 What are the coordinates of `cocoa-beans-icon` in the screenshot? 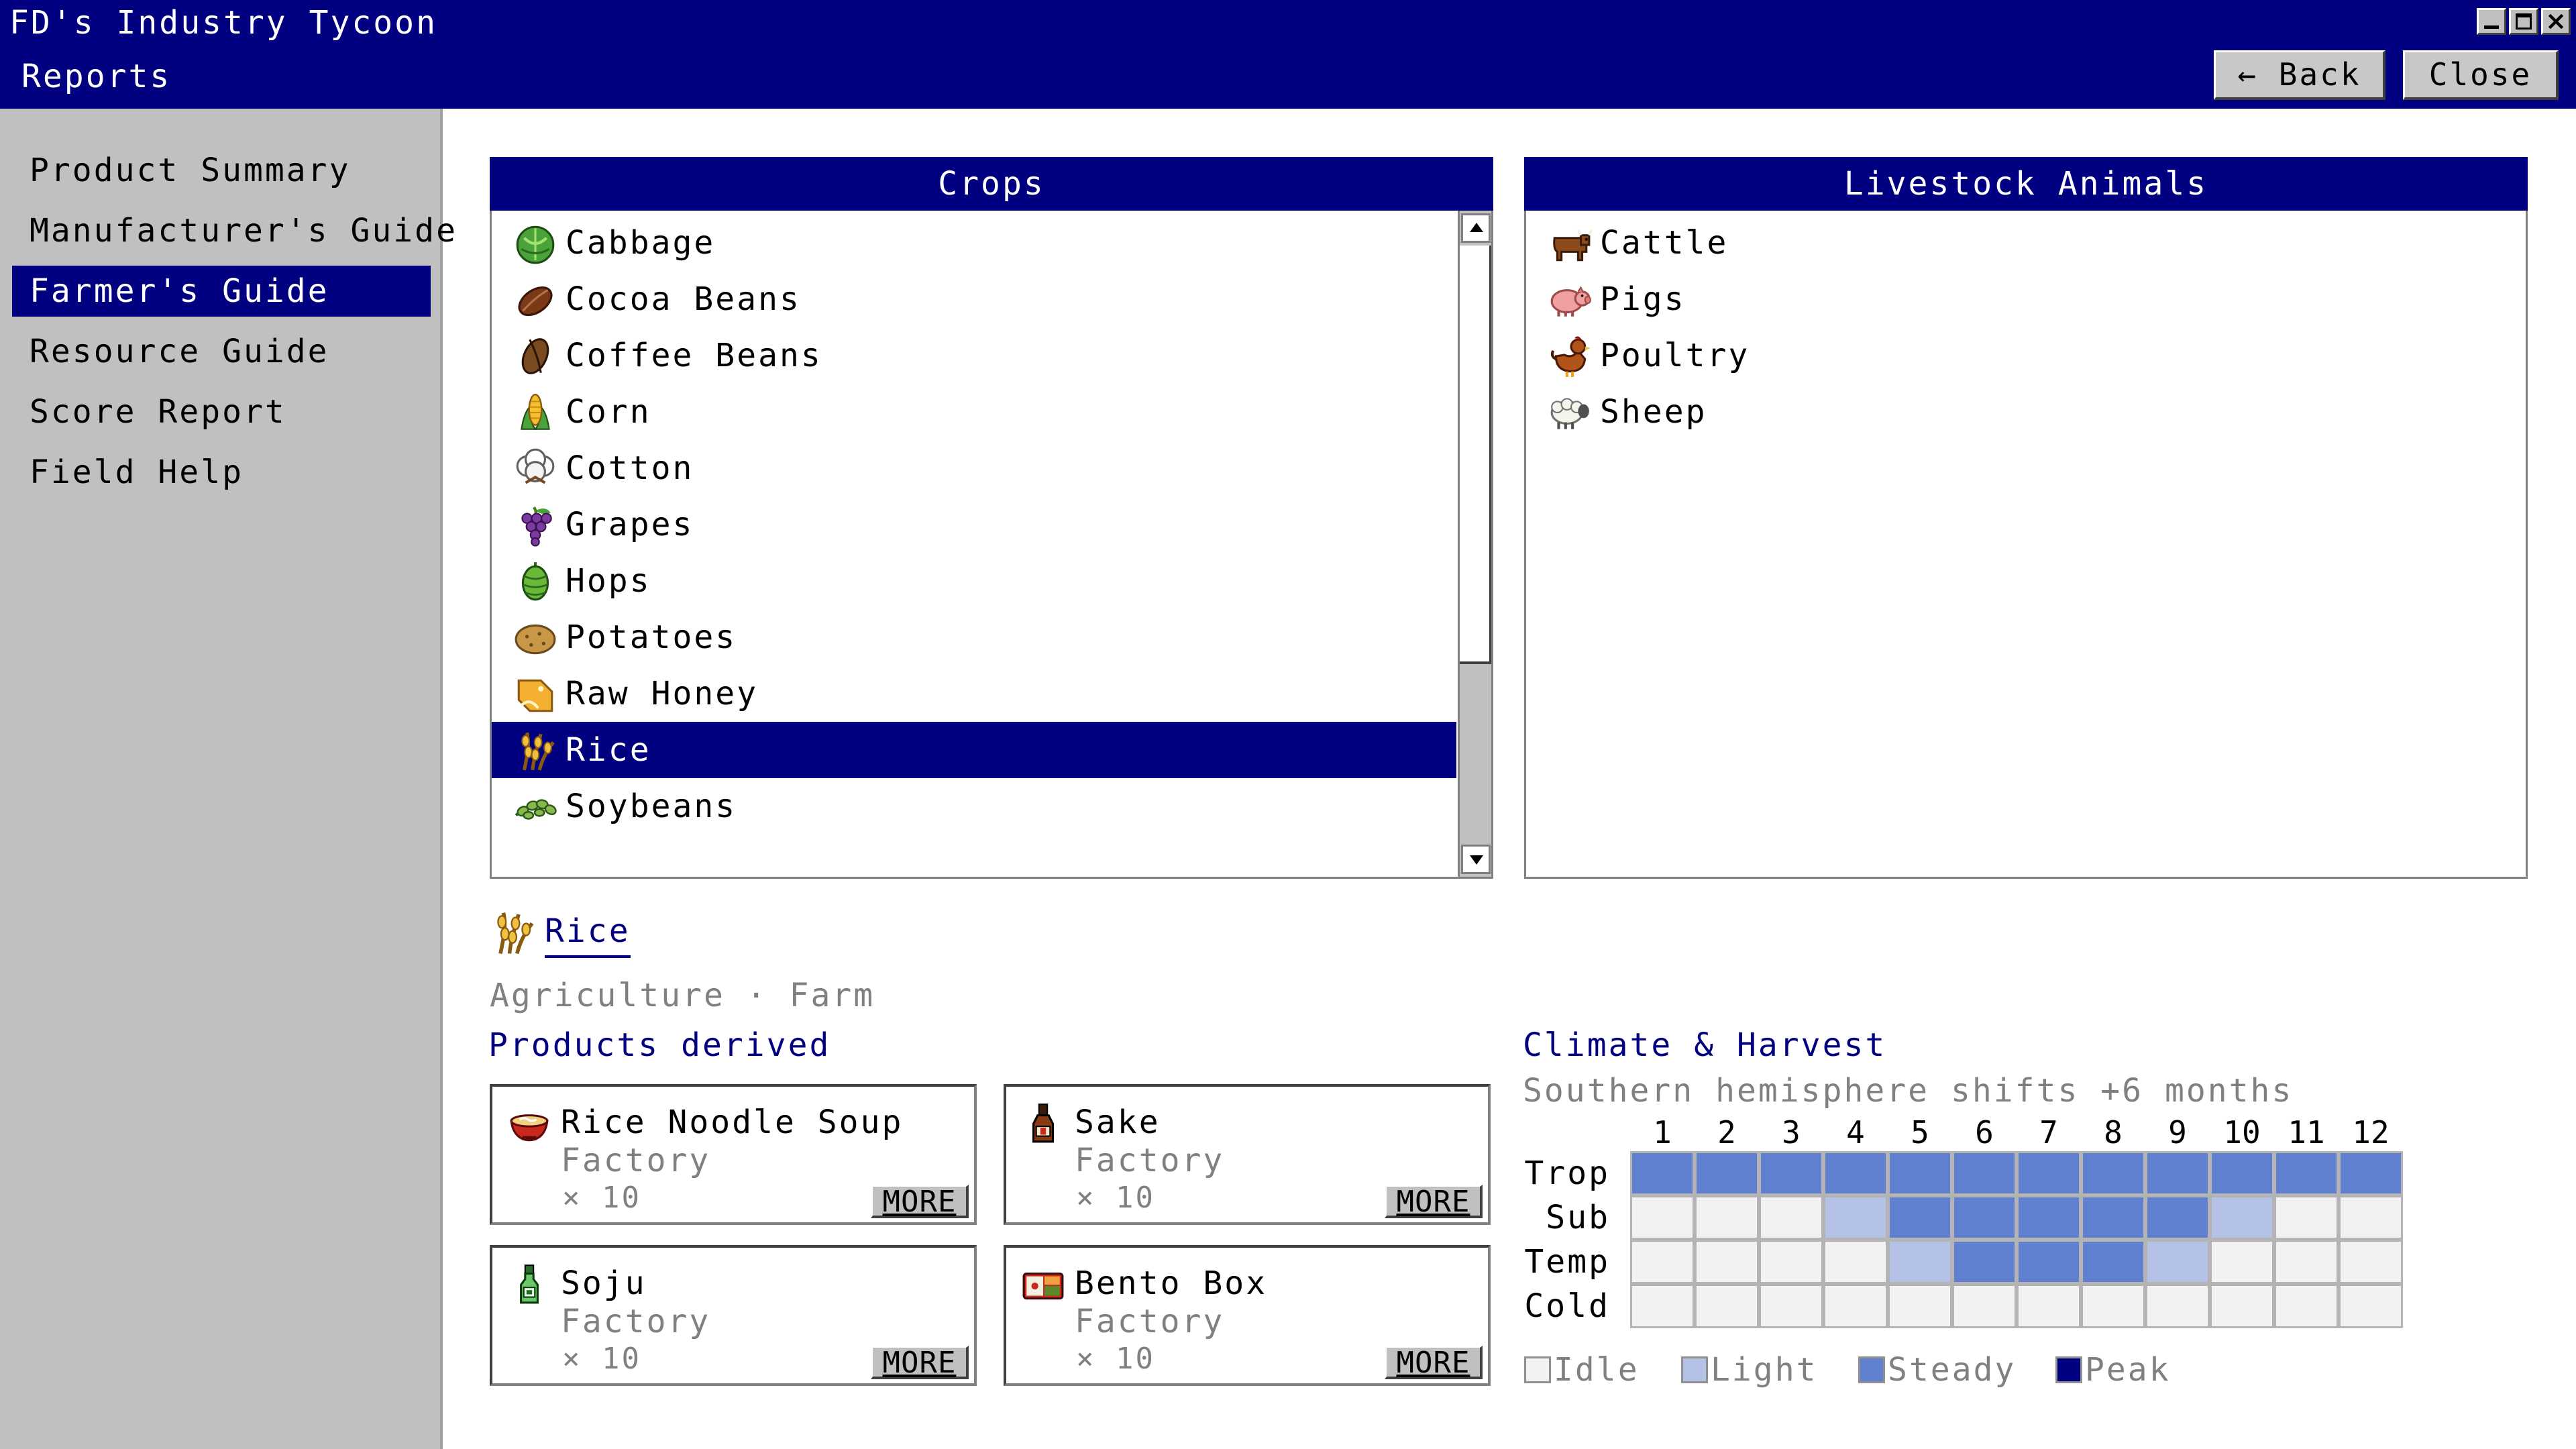 It's located at (536, 299).